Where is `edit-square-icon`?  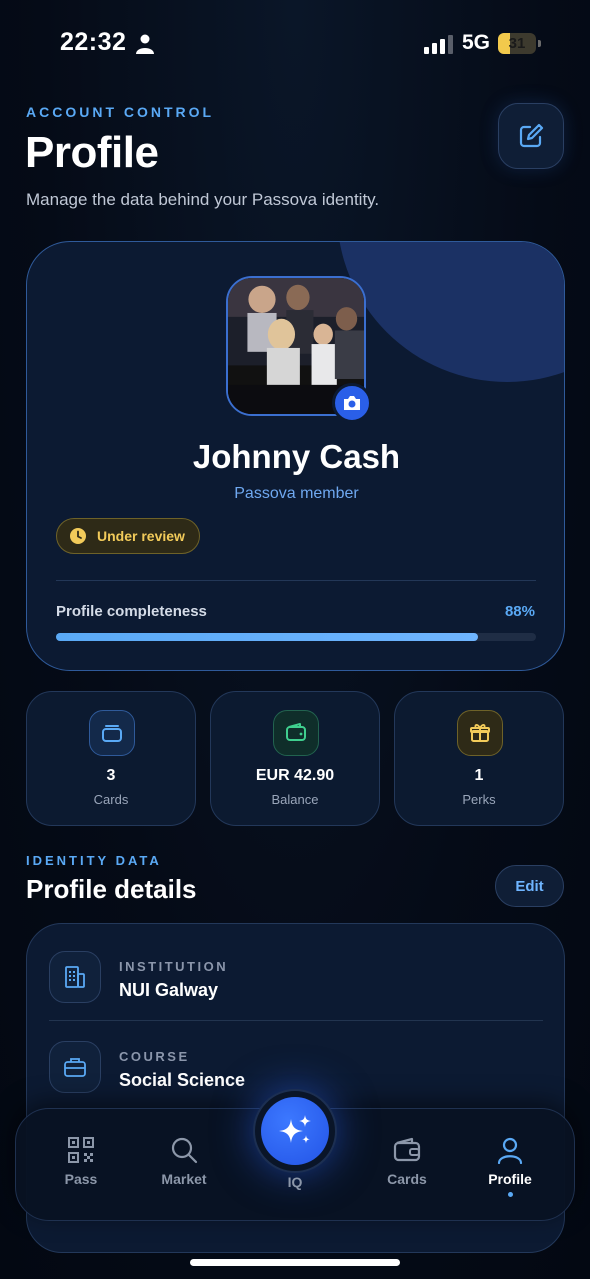 edit-square-icon is located at coordinates (531, 135).